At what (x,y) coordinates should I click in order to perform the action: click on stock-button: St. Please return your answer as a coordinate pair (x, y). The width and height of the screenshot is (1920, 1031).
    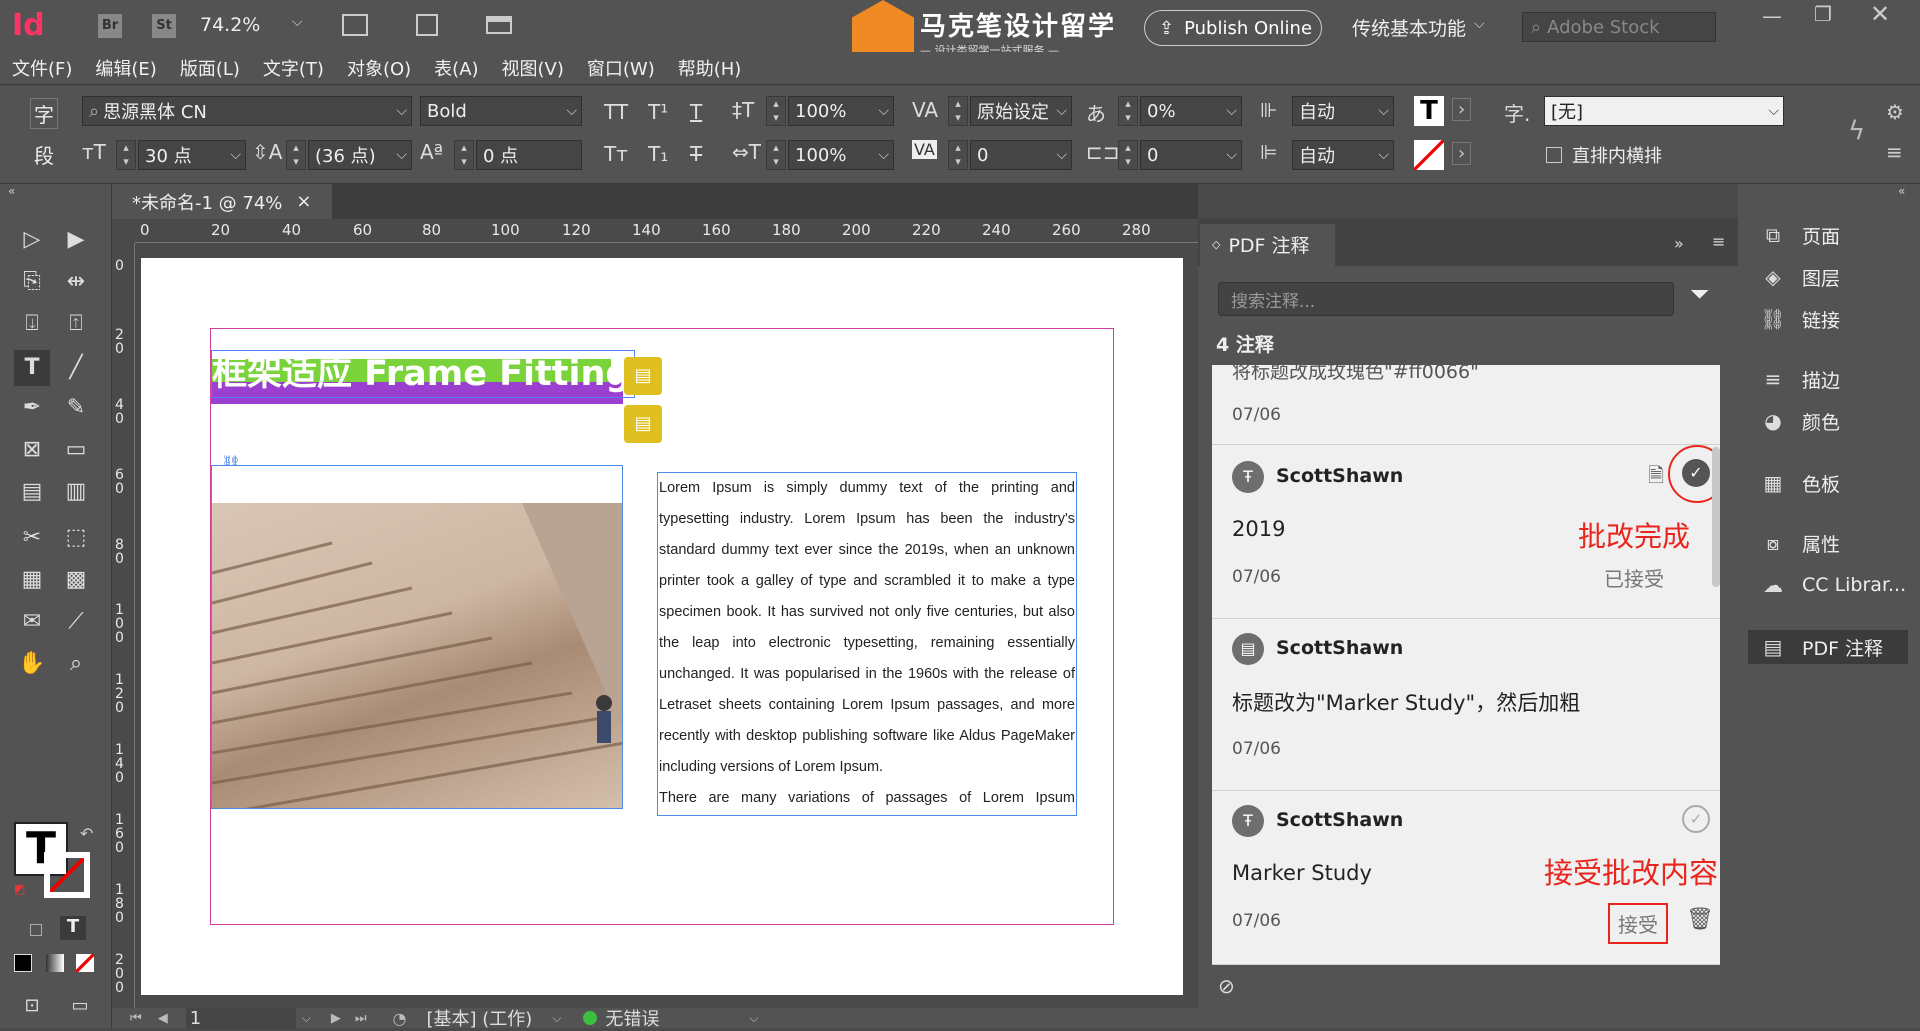
    Looking at the image, I should click on (164, 26).